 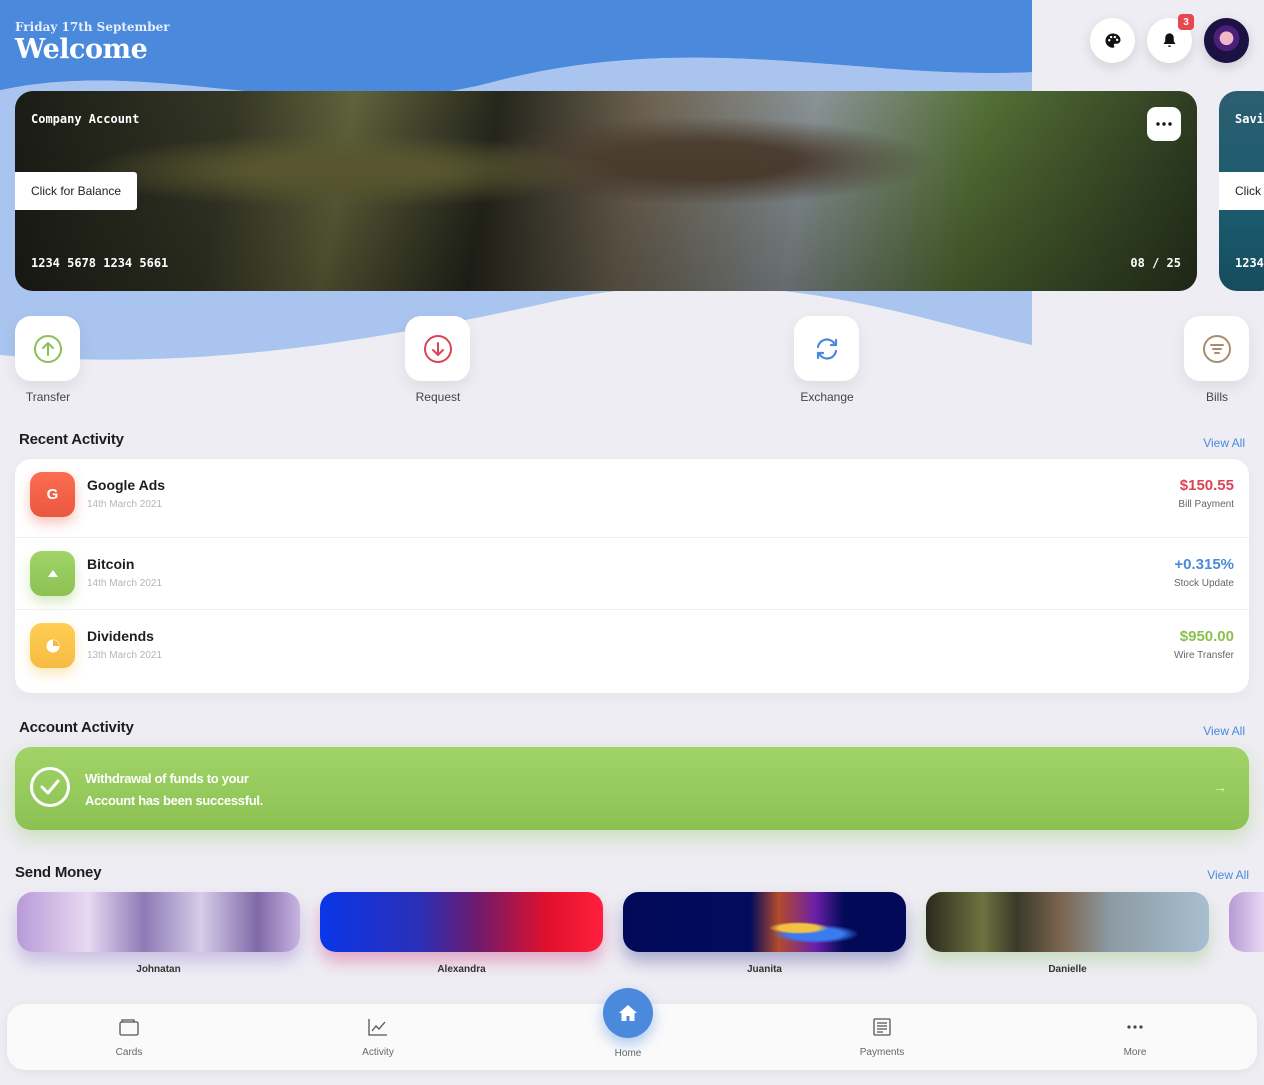 What do you see at coordinates (76, 191) in the screenshot?
I see `click-for-balance-button: Click for Balance` at bounding box center [76, 191].